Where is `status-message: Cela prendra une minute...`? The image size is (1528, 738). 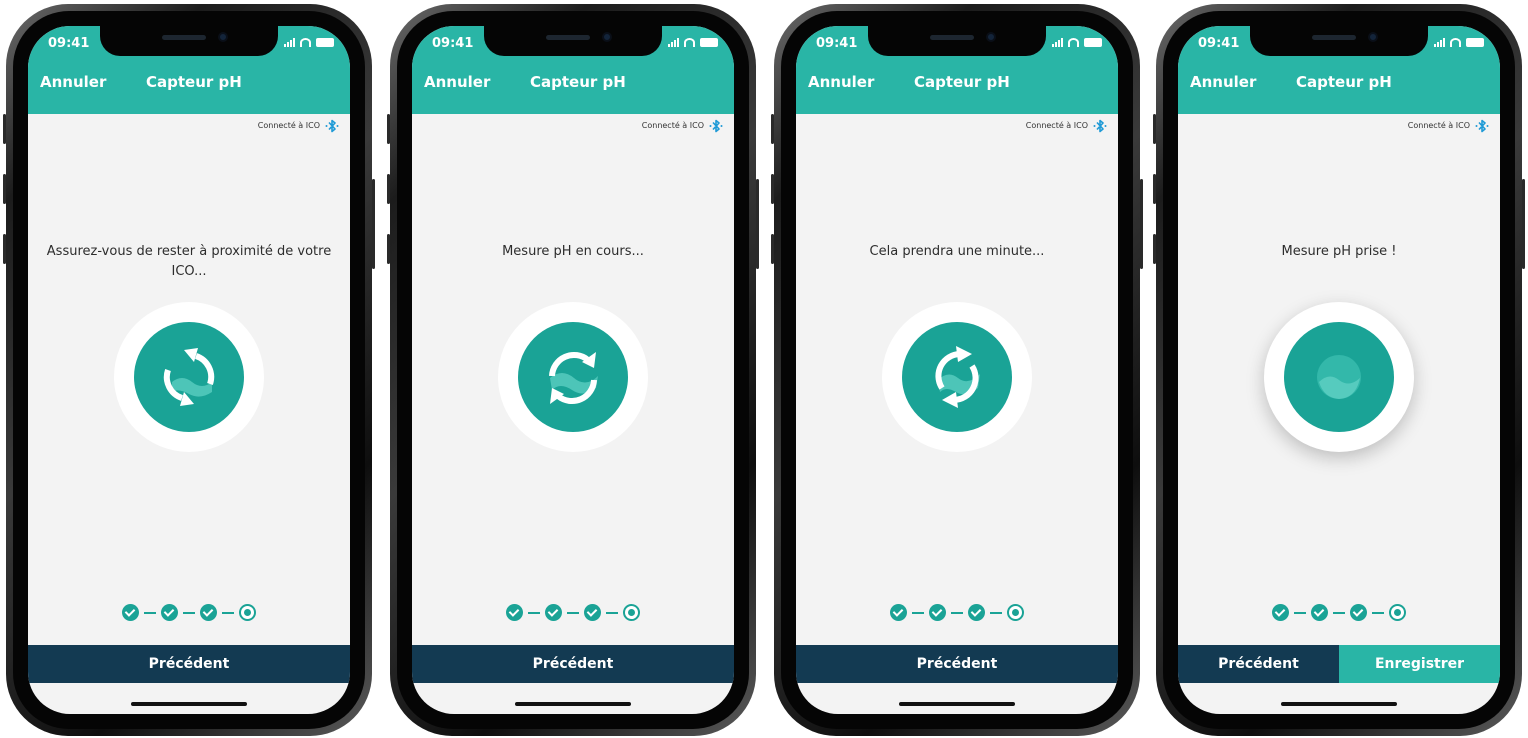 status-message: Cela prendra une minute... is located at coordinates (957, 251).